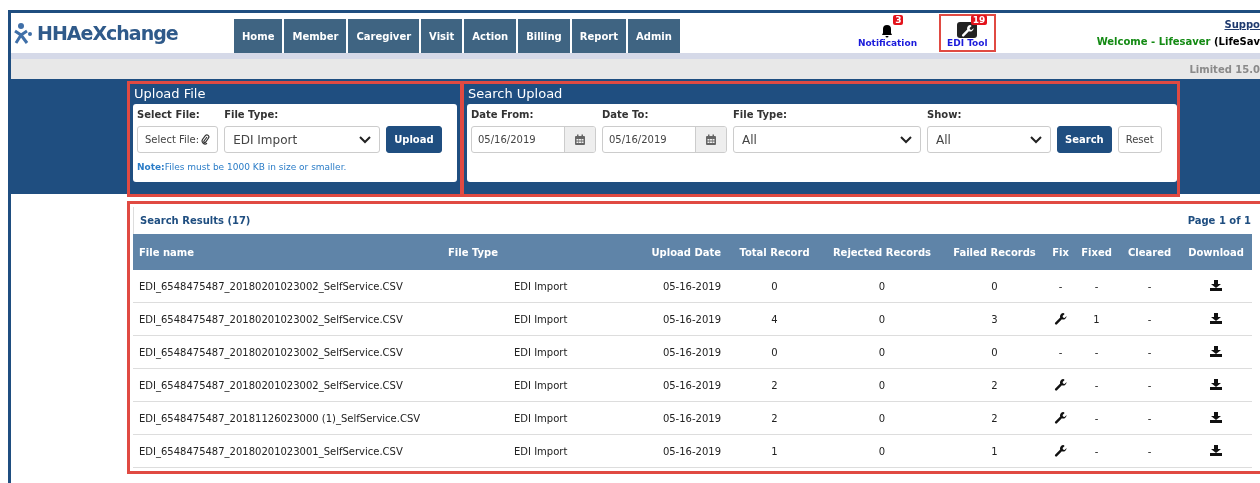 This screenshot has width=1260, height=483. Describe the element at coordinates (1084, 139) in the screenshot. I see `search-button: Search` at that location.